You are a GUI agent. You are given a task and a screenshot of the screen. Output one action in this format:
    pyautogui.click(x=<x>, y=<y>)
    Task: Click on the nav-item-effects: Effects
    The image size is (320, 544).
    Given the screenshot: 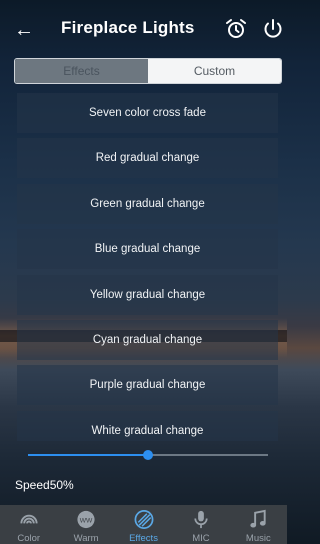 What is the action you would take?
    pyautogui.click(x=143, y=524)
    